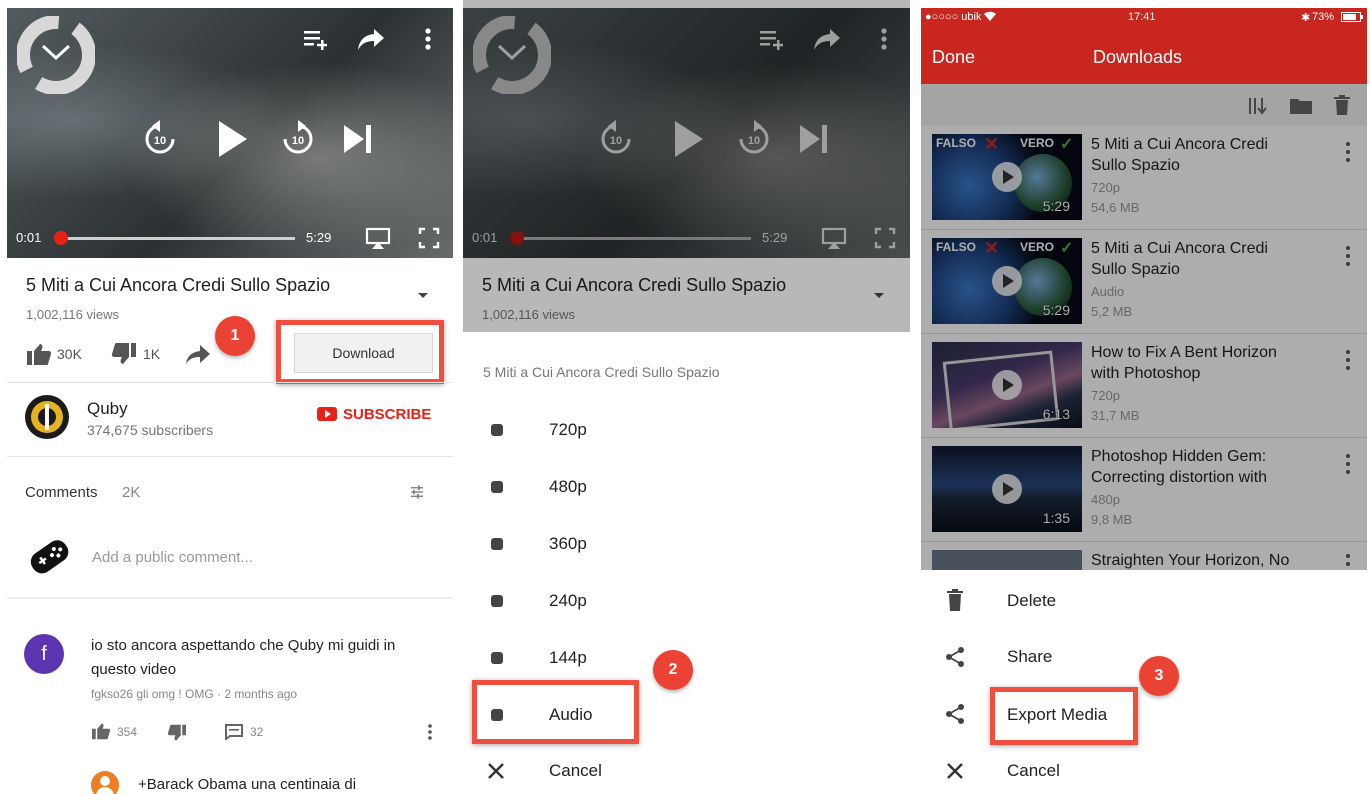 The height and width of the screenshot is (794, 1370). I want to click on bluetooth-icon: ✱, so click(1306, 18).